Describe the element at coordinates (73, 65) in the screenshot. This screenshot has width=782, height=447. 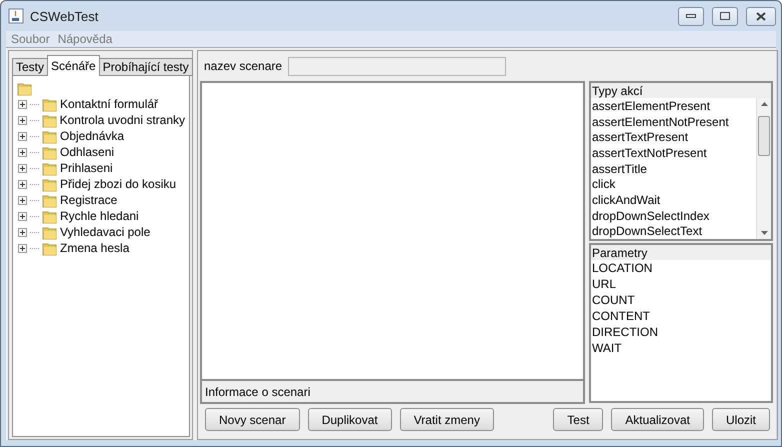
I see `tab: Scénáře` at that location.